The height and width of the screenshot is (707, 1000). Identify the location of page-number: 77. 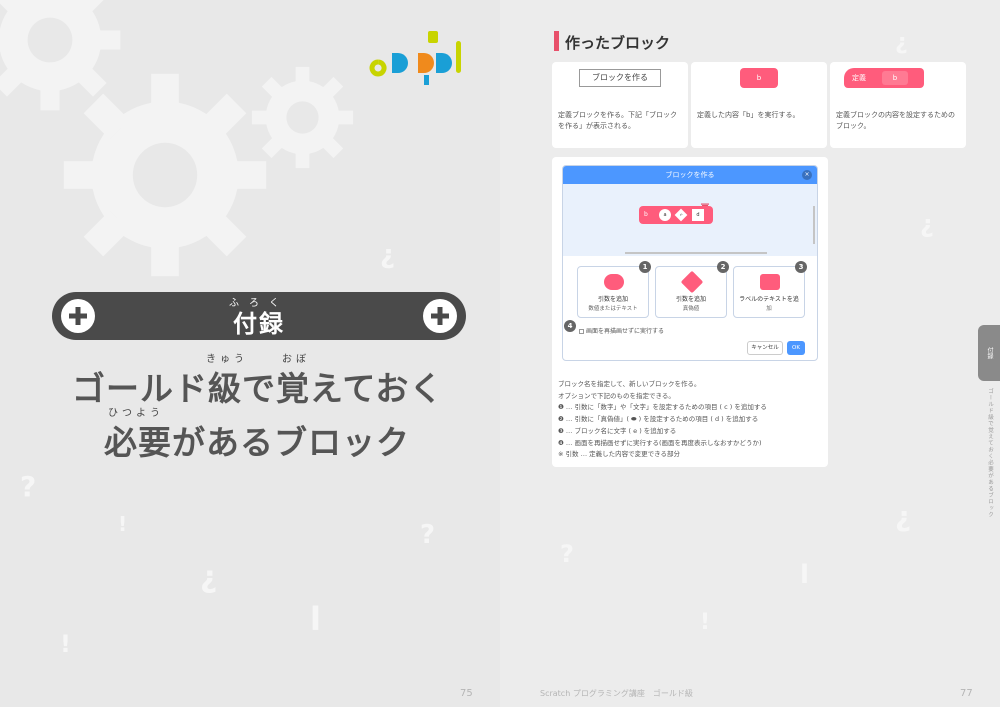
(966, 693).